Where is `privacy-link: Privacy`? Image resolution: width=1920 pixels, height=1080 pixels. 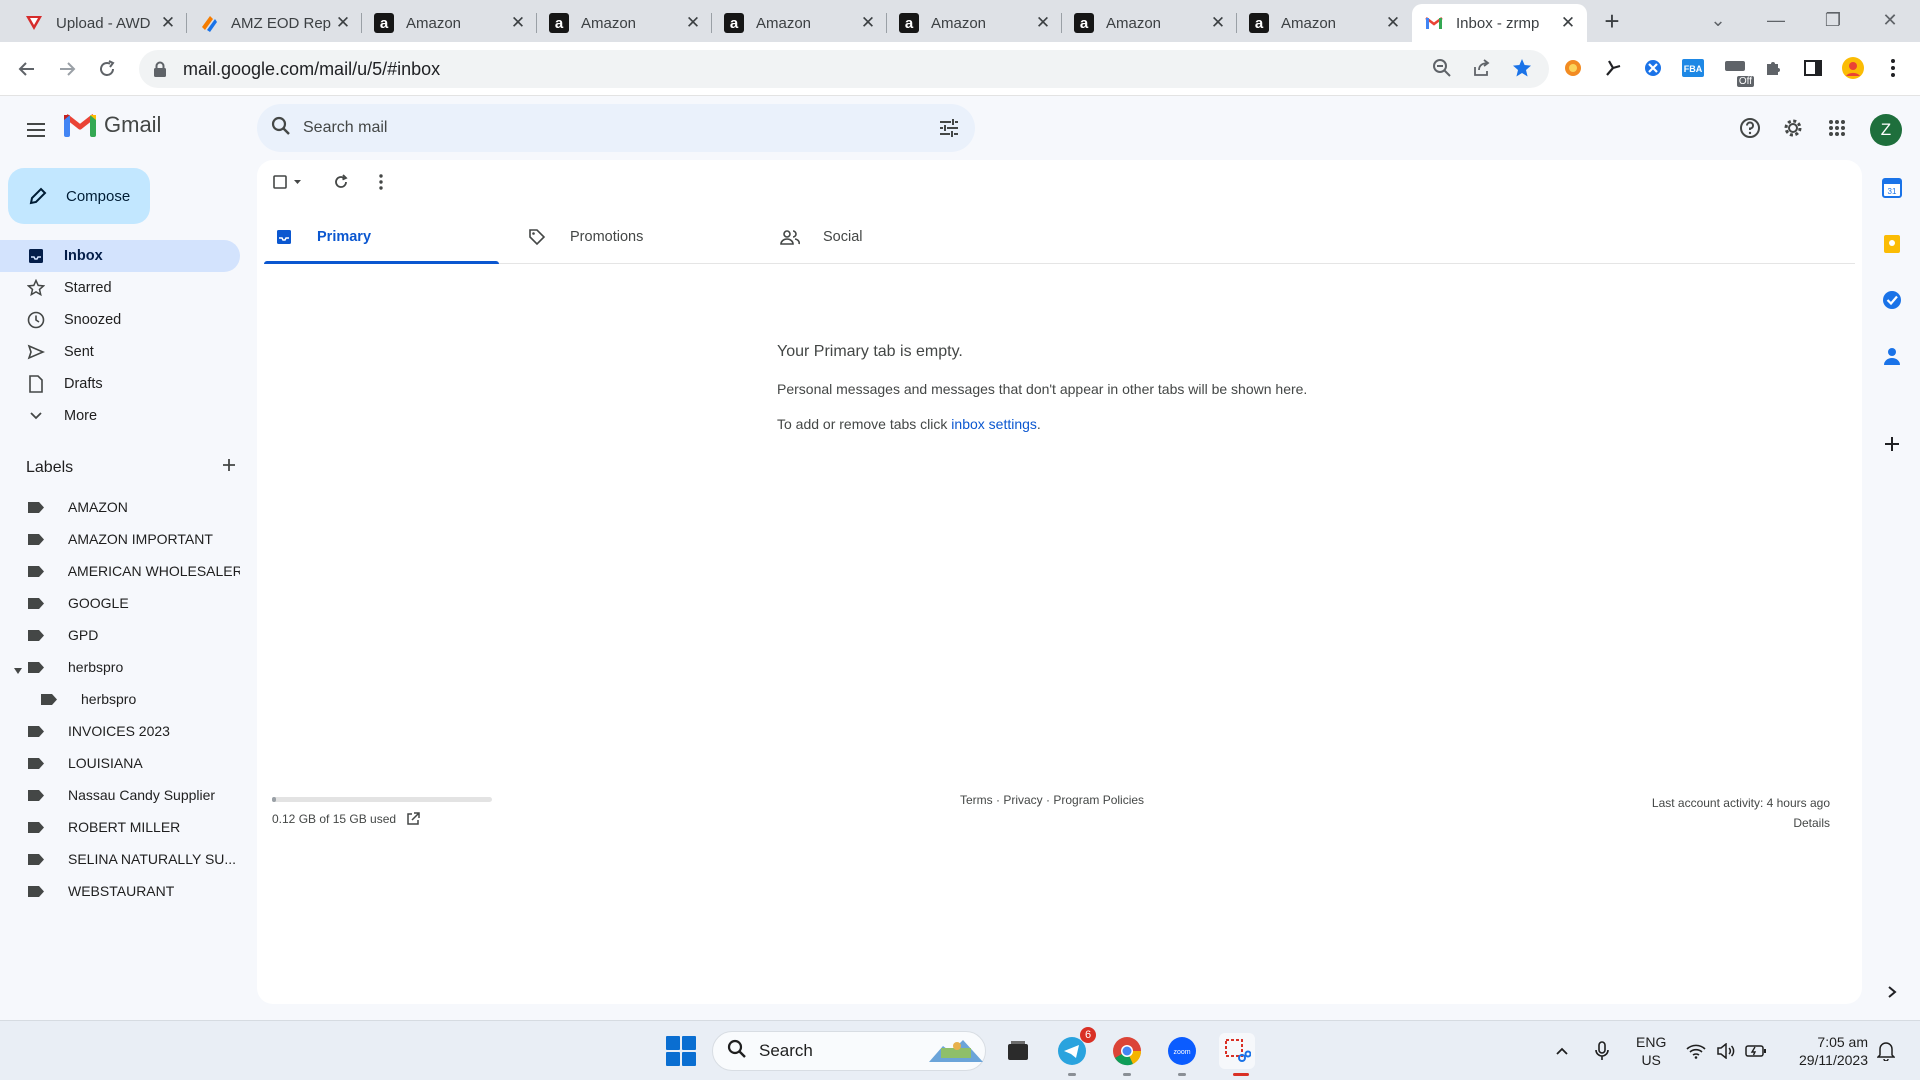
privacy-link: Privacy is located at coordinates (1022, 800).